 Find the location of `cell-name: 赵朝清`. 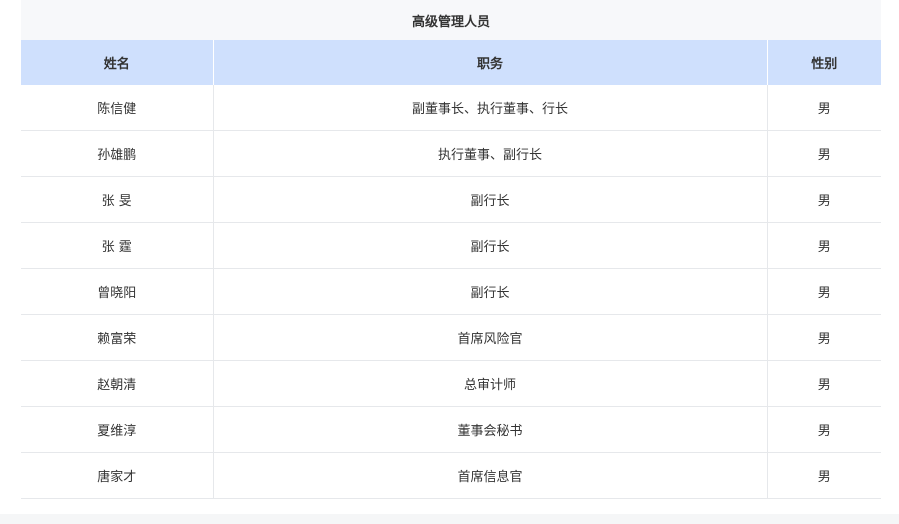

cell-name: 赵朝清 is located at coordinates (117, 383).